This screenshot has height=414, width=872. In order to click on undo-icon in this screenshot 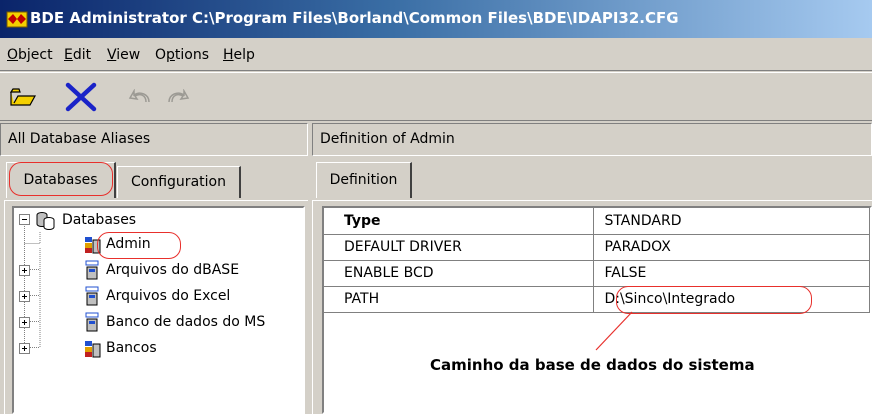, I will do `click(141, 97)`.